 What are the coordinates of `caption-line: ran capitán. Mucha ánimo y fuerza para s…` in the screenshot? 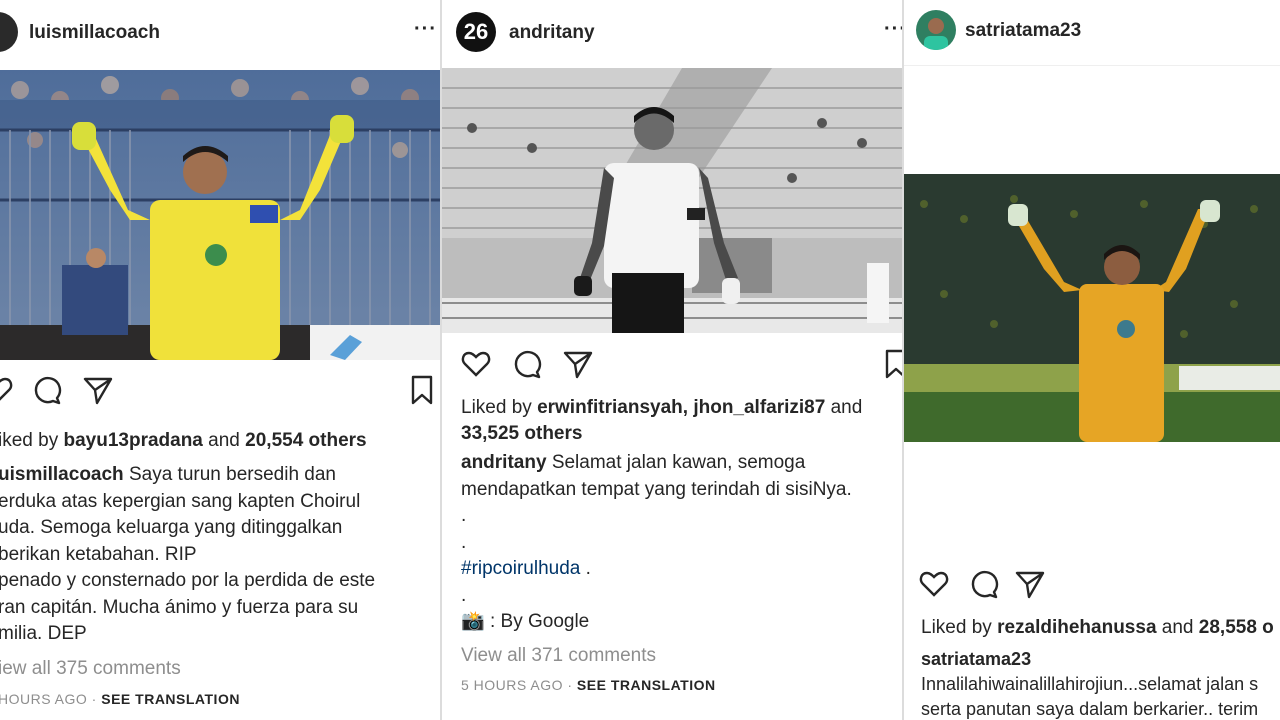 It's located at (179, 607).